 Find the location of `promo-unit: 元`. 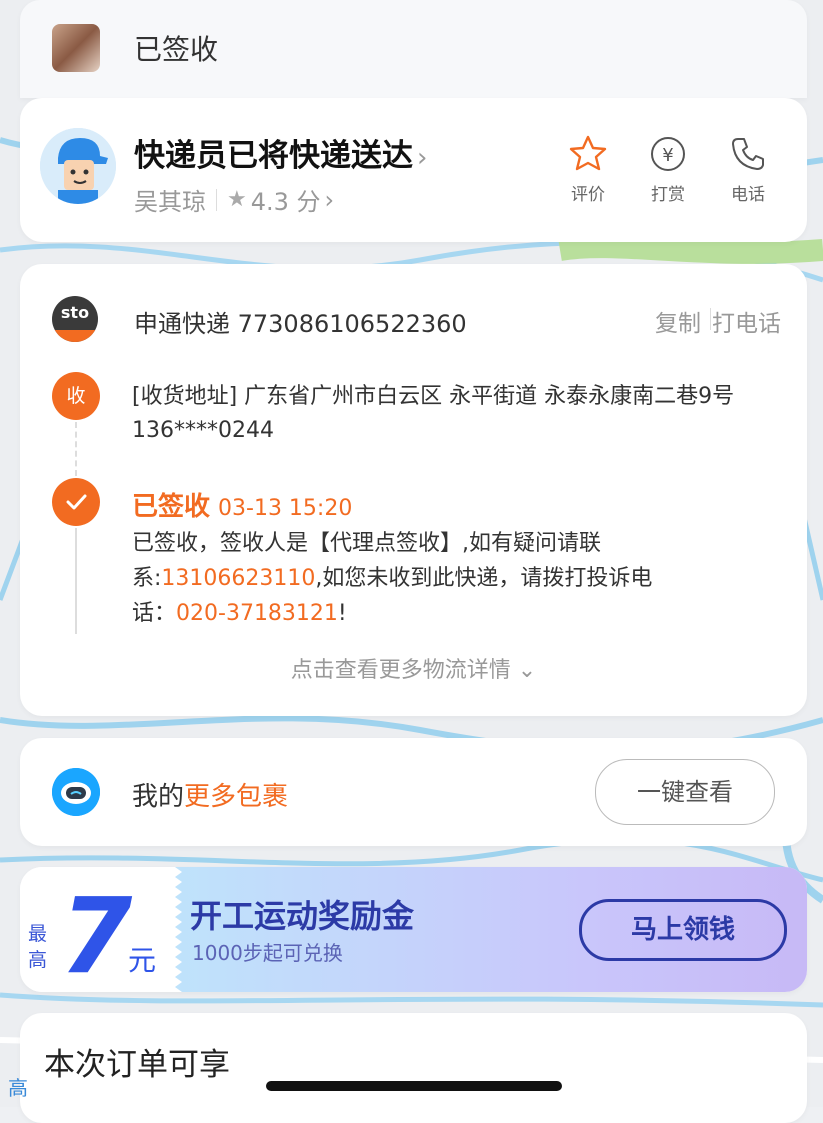

promo-unit: 元 is located at coordinates (142, 960).